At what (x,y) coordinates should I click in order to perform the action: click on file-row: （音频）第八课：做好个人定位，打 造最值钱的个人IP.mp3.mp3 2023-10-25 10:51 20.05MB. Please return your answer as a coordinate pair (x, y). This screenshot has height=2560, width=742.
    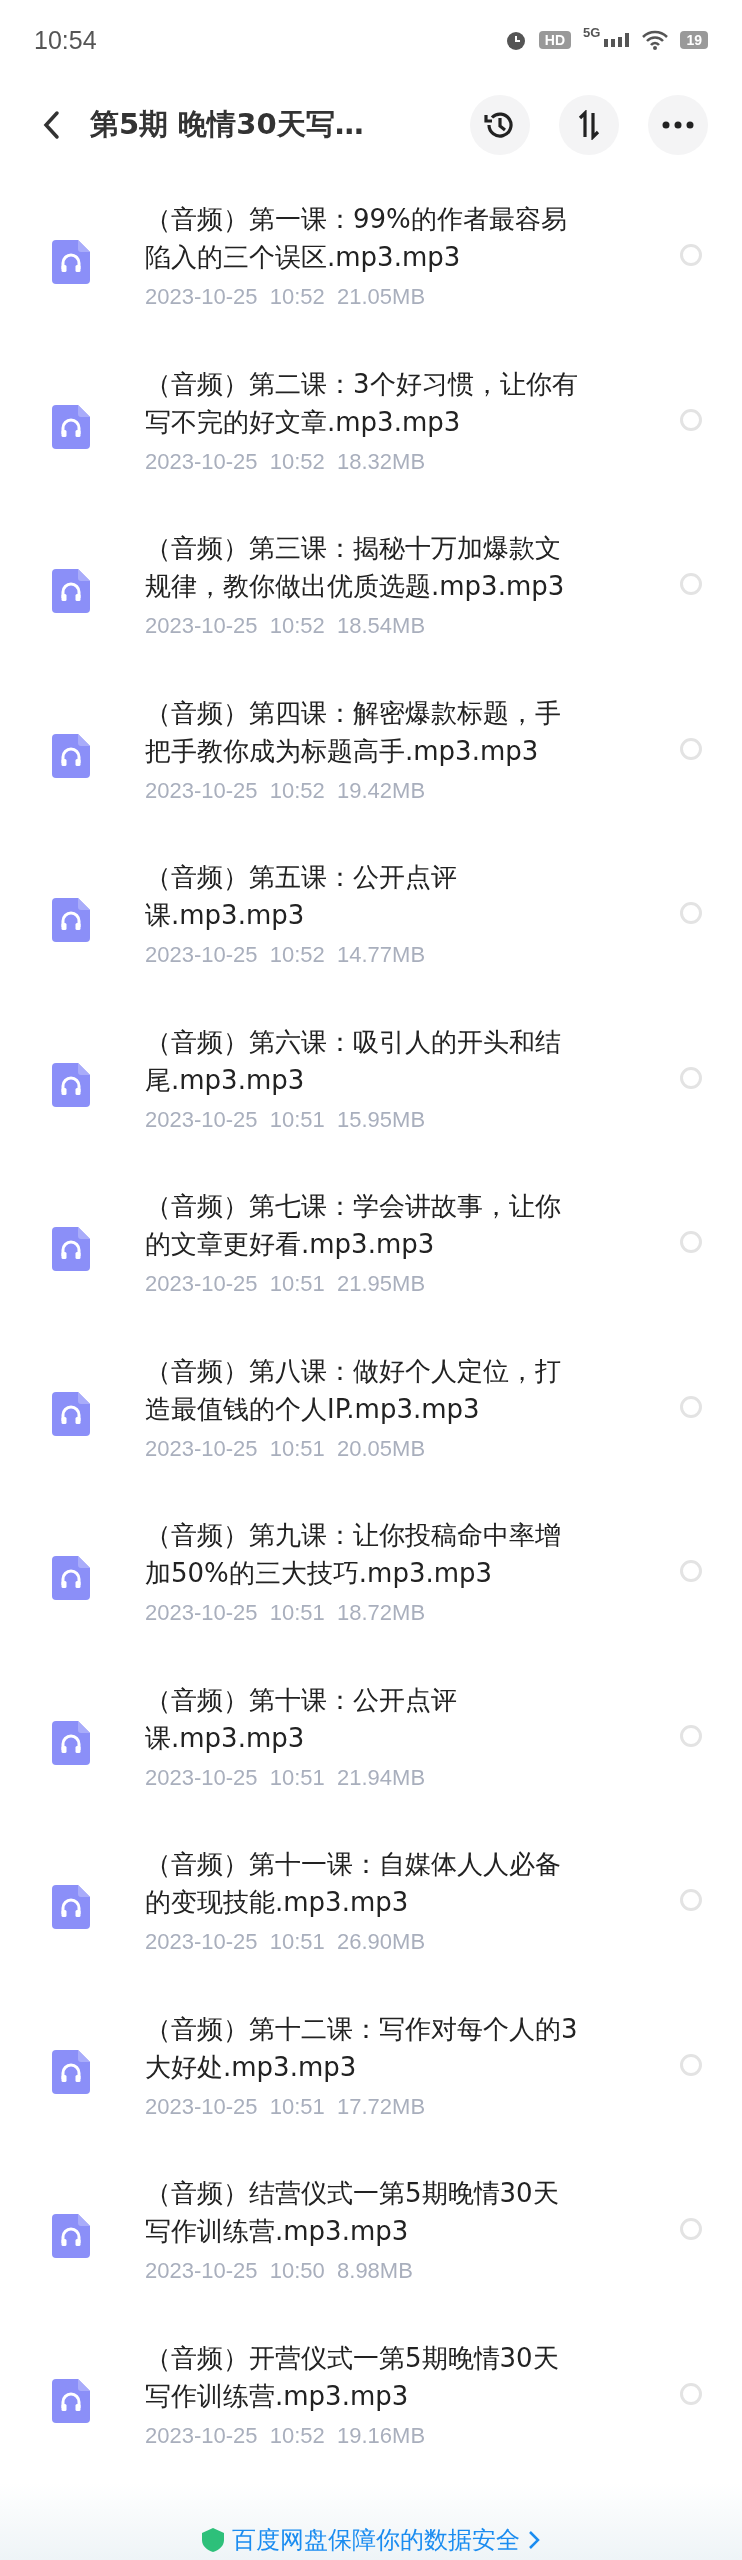
    Looking at the image, I should click on (371, 1413).